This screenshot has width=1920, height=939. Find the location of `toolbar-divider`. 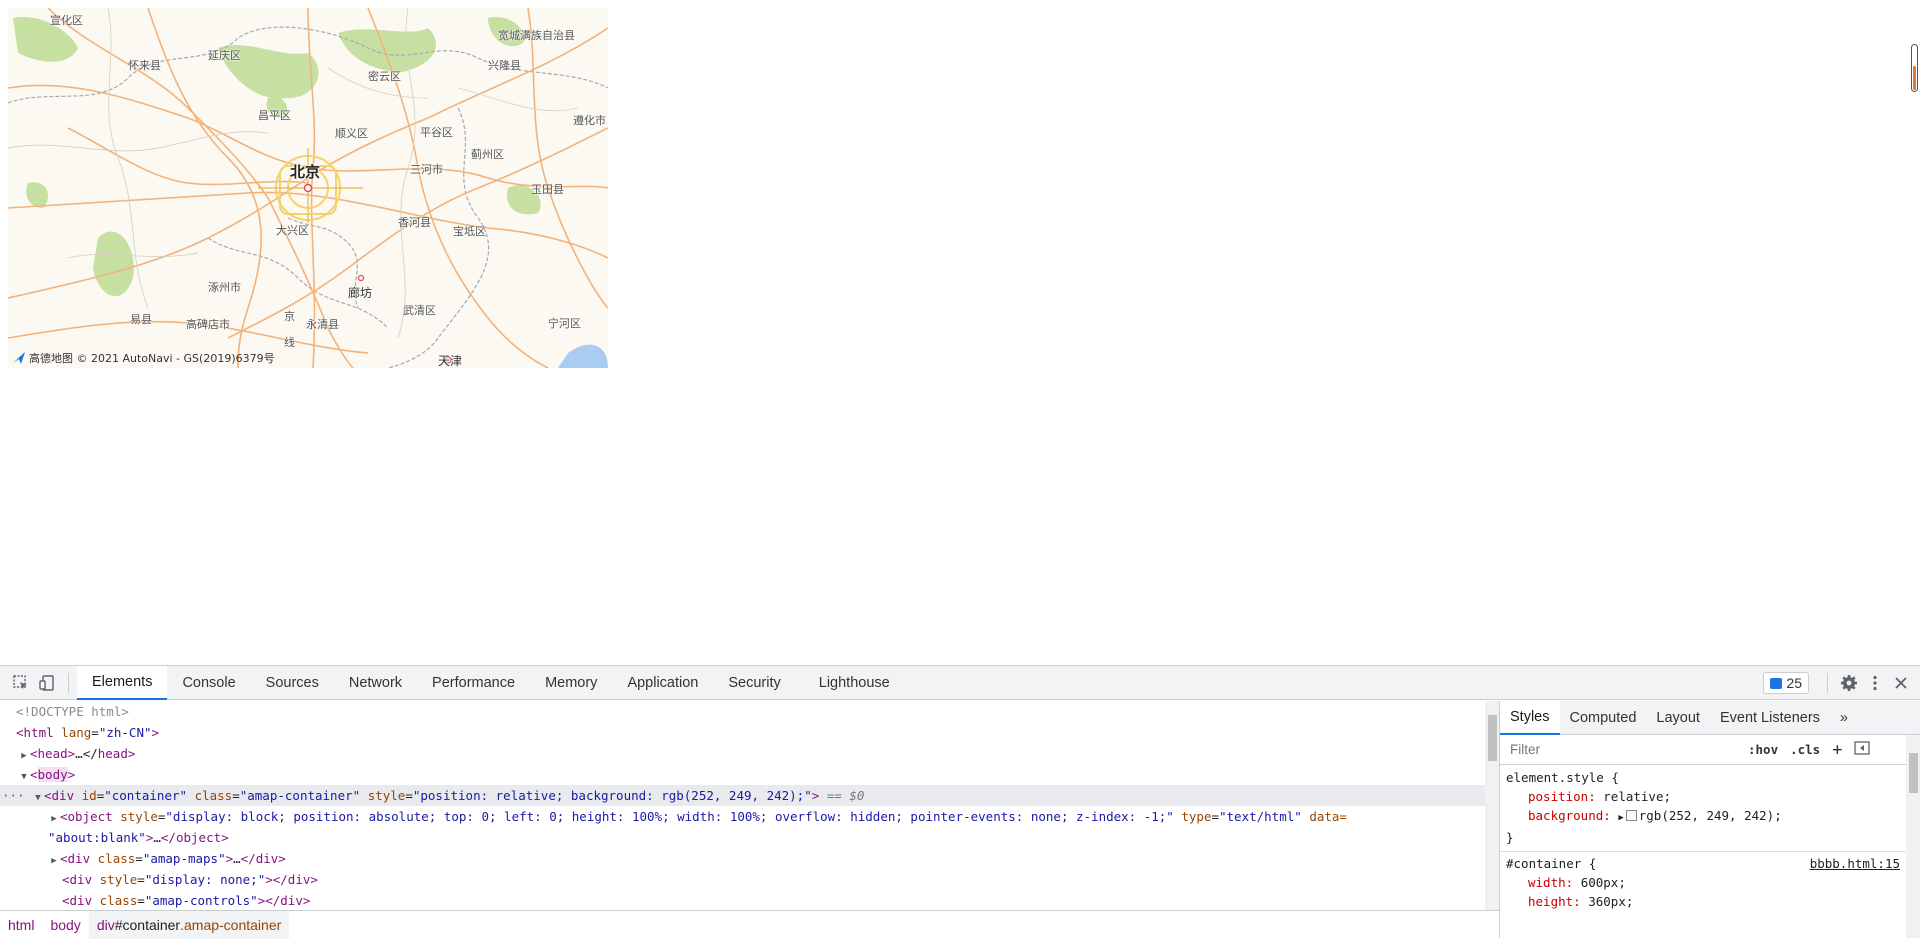

toolbar-divider is located at coordinates (68, 682).